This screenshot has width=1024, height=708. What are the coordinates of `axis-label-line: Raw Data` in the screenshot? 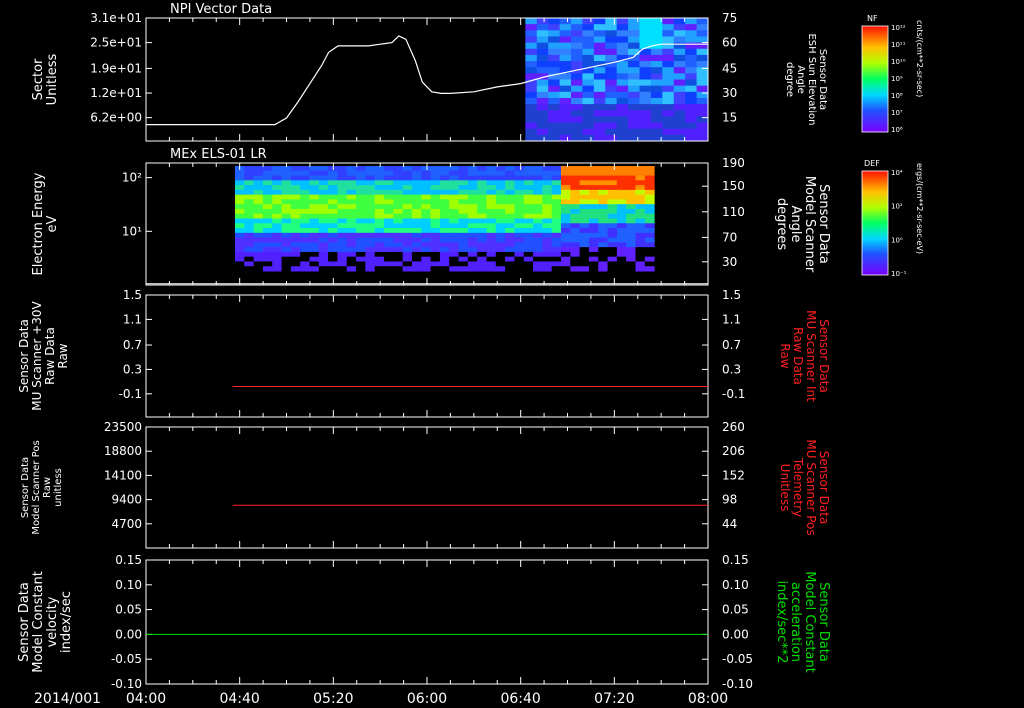 It's located at (798, 356).